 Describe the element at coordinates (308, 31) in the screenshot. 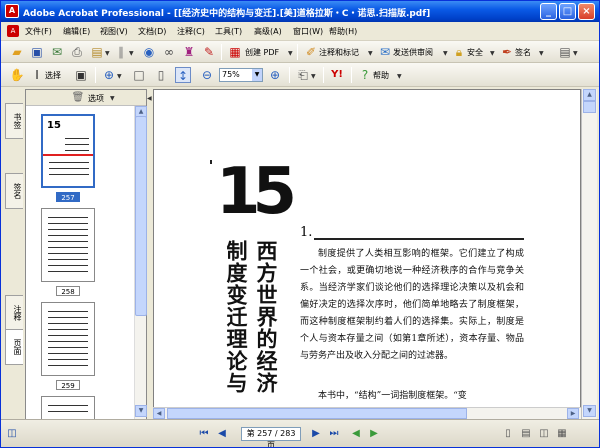

I see `menu-window: 窗口(W)` at that location.